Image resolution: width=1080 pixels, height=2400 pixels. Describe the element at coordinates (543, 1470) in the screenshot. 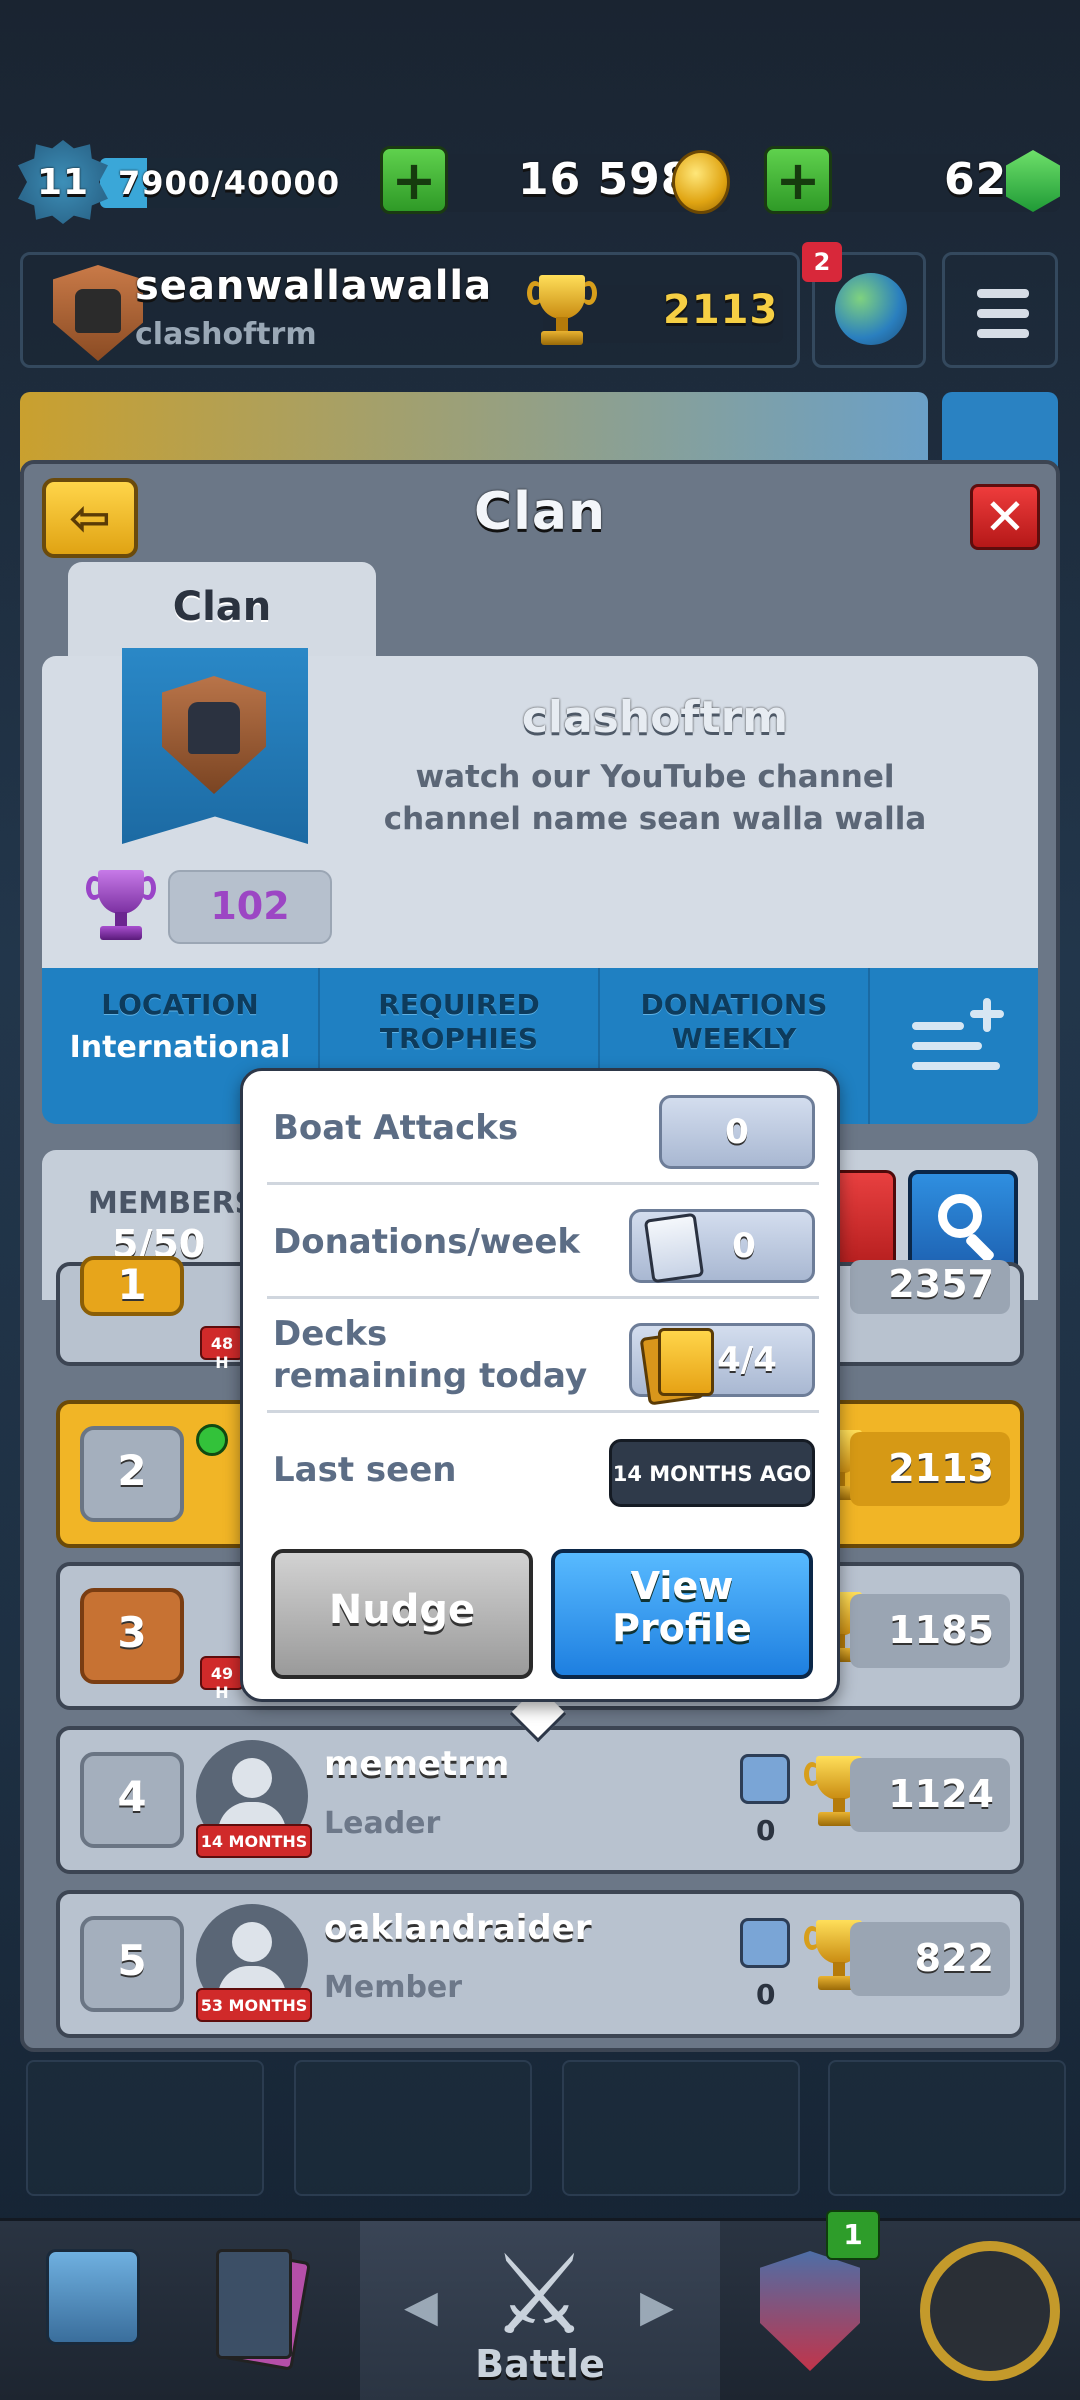

I see `popup-row-last-seen: Last seen 14 MONTHS AGO` at that location.